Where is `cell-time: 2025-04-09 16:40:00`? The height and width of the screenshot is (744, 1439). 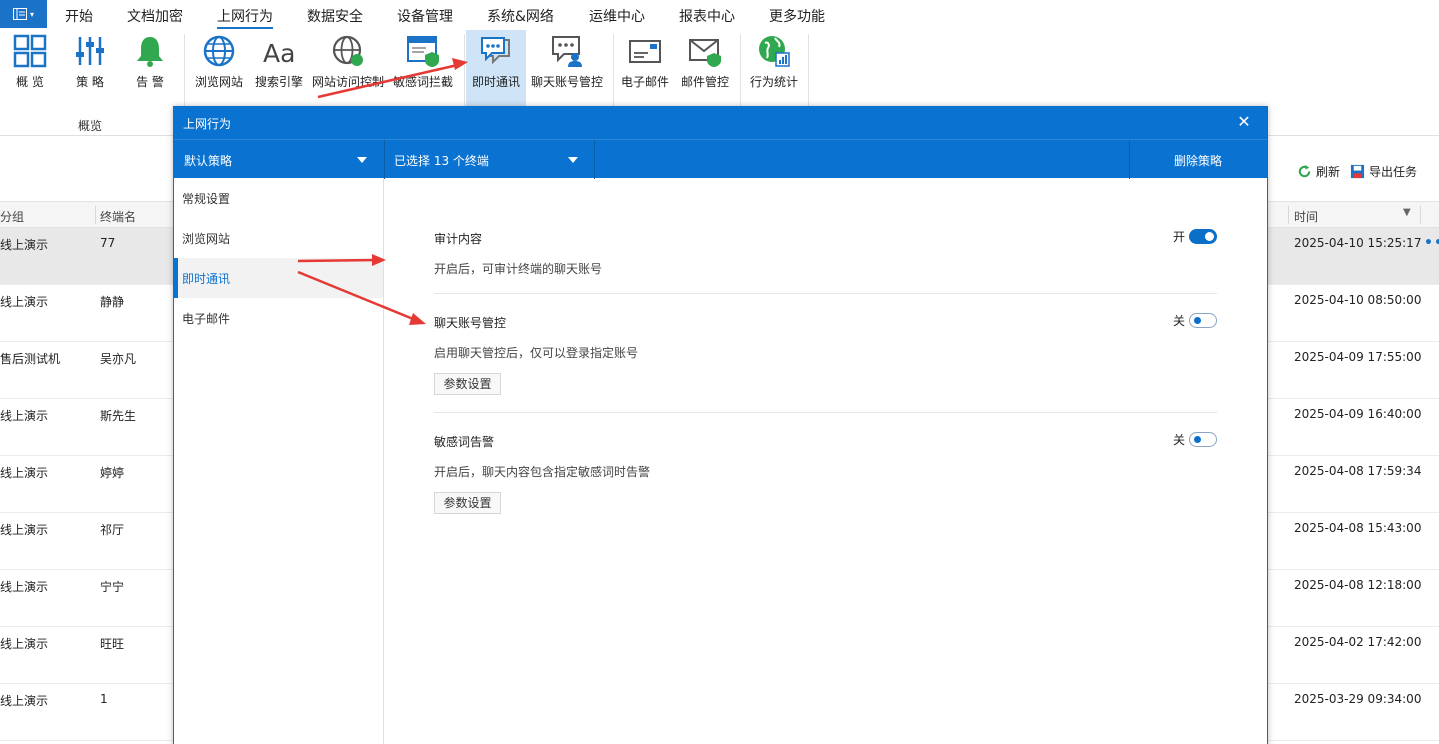 cell-time: 2025-04-09 16:40:00 is located at coordinates (1358, 414).